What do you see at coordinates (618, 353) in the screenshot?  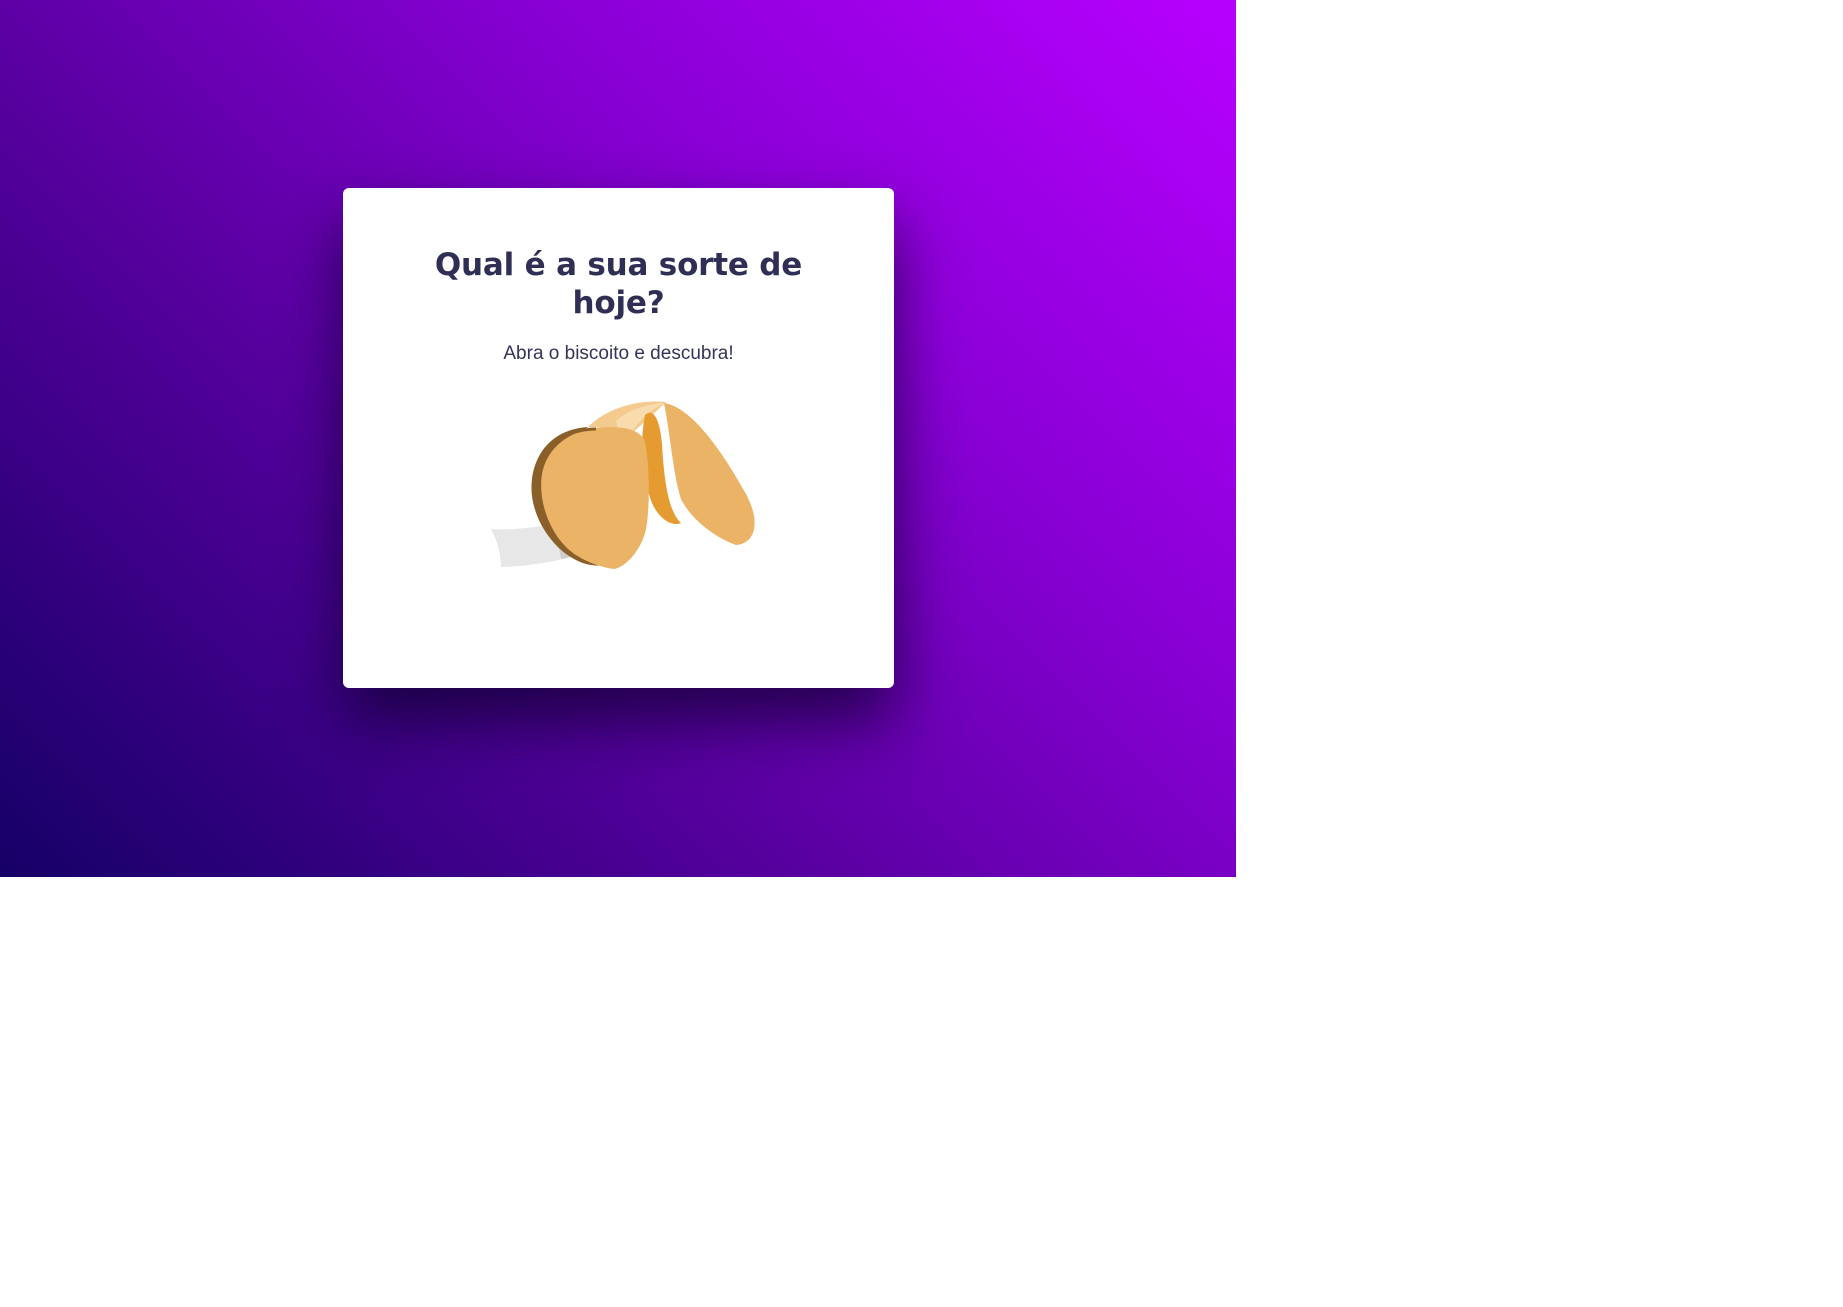 I see `card-subtitle: Abra o biscoito e descubra!` at bounding box center [618, 353].